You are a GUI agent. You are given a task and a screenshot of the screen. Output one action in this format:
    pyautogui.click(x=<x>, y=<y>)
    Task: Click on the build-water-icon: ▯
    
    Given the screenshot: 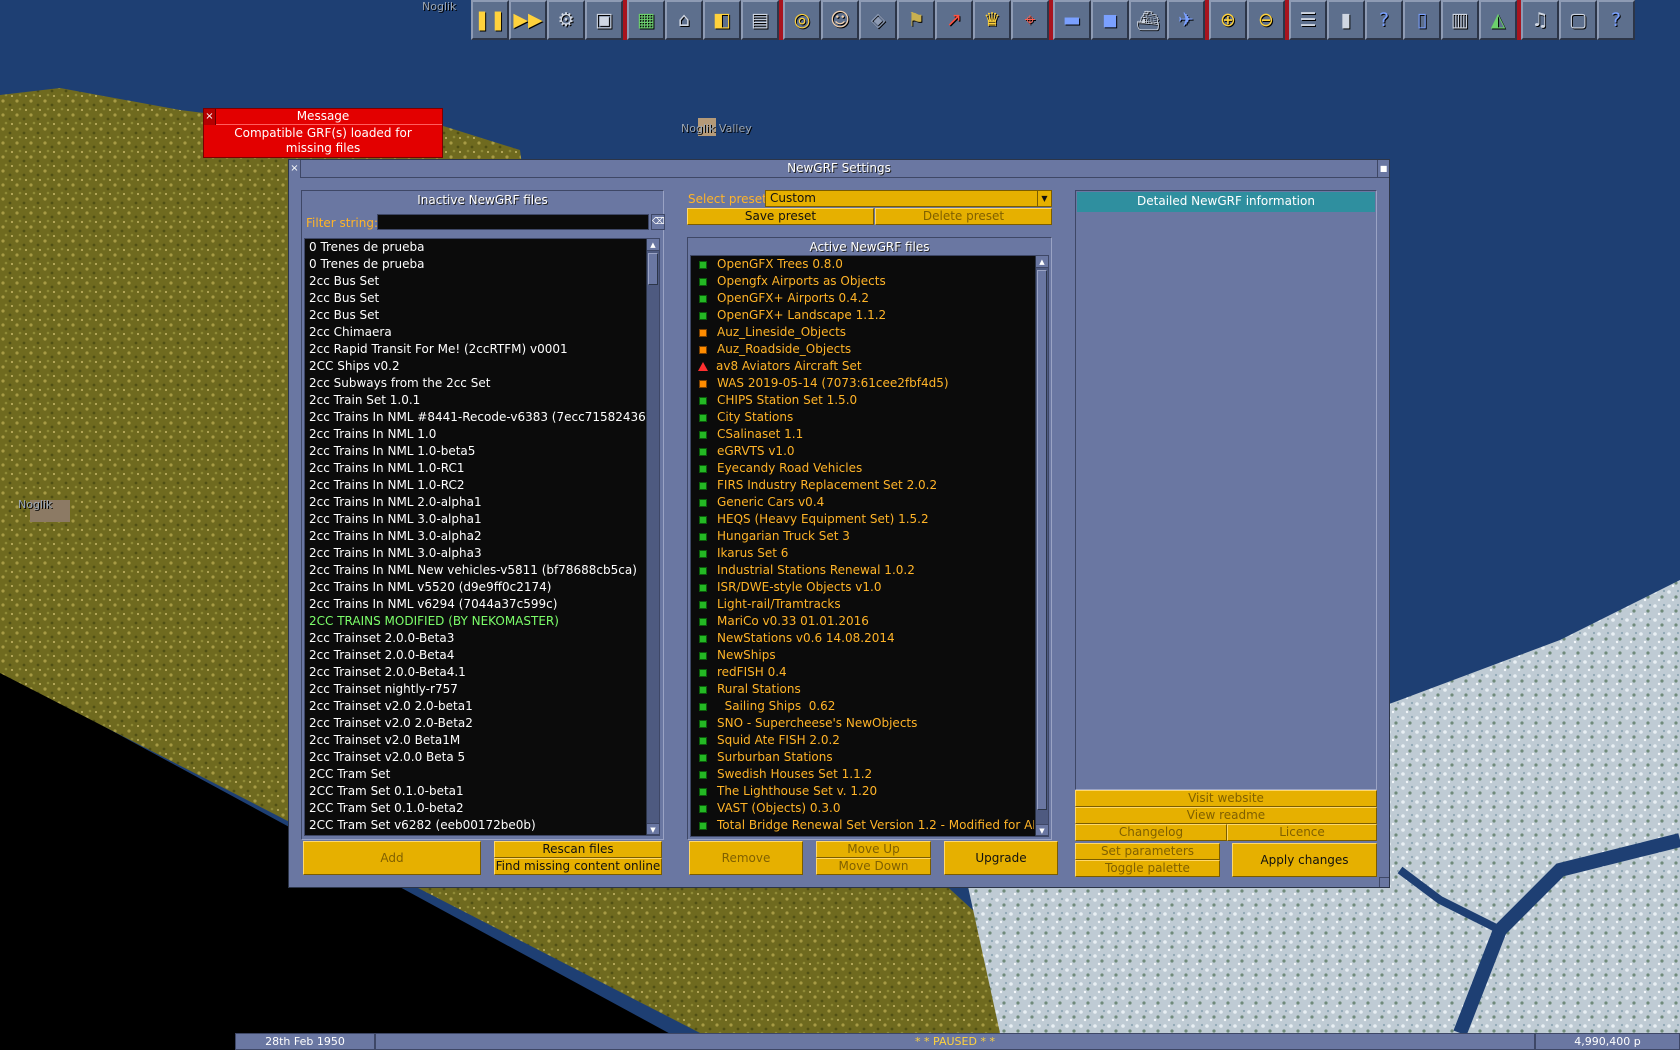 What is the action you would take?
    pyautogui.click(x=1422, y=20)
    